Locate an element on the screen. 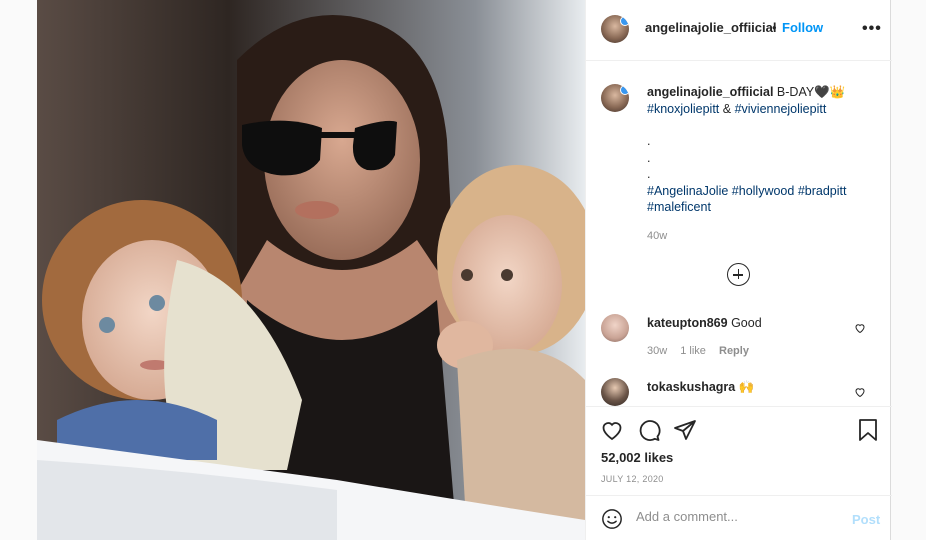 Image resolution: width=926 pixels, height=540 pixels. comment-meta: 30w 1 like Reply is located at coordinates (703, 351).